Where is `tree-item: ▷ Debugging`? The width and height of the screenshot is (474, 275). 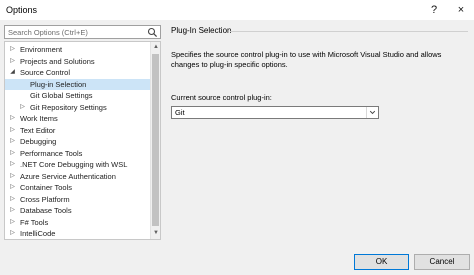 tree-item: ▷ Debugging is located at coordinates (78, 141).